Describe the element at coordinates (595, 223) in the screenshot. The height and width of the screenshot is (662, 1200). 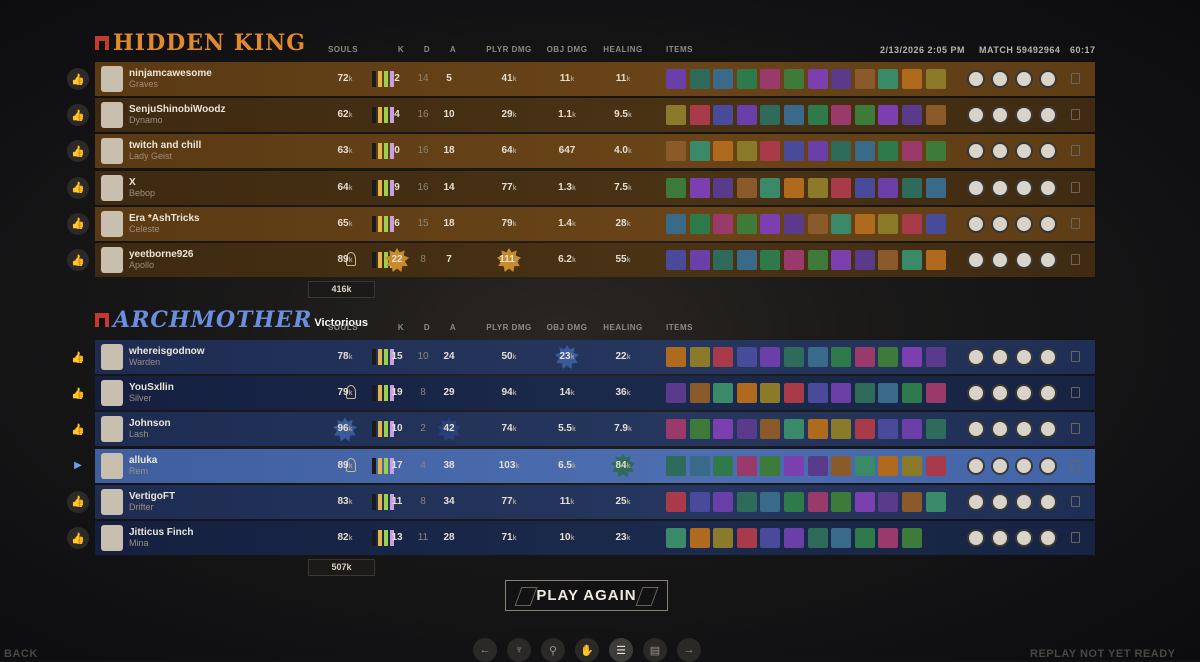
I see `player-row: Era *AshTricks Celeste 65k 6 15 18 79k 1.4k 28k` at that location.